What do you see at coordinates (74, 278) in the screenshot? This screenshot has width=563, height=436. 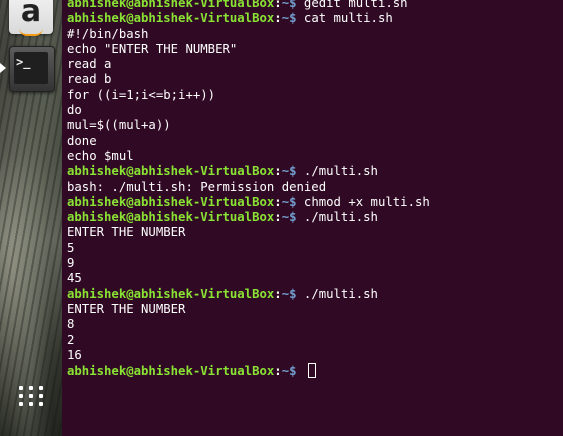 I see `output-line: 45` at bounding box center [74, 278].